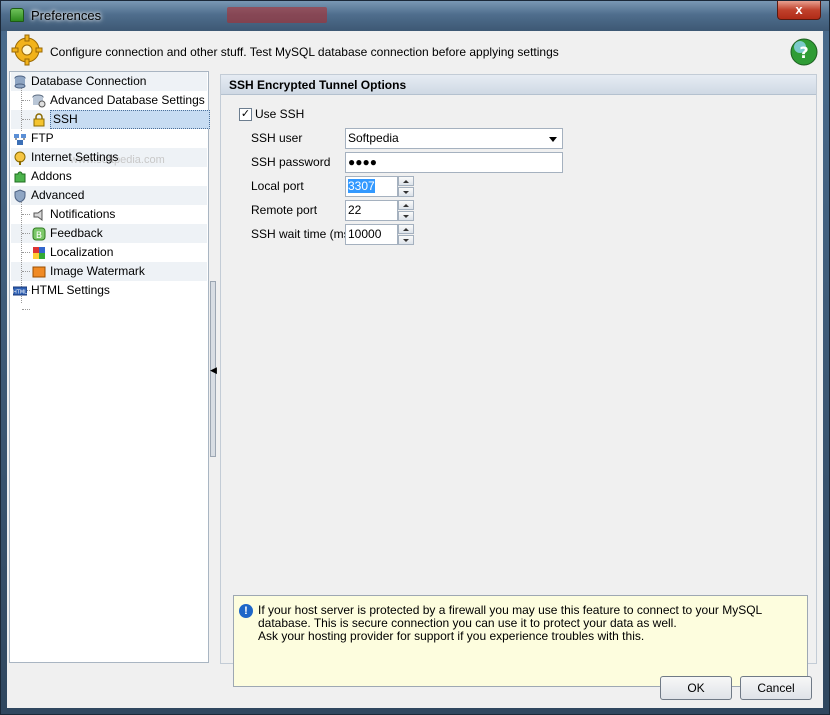 The width and height of the screenshot is (830, 715). I want to click on wait-time-input: 10000, so click(371, 234).